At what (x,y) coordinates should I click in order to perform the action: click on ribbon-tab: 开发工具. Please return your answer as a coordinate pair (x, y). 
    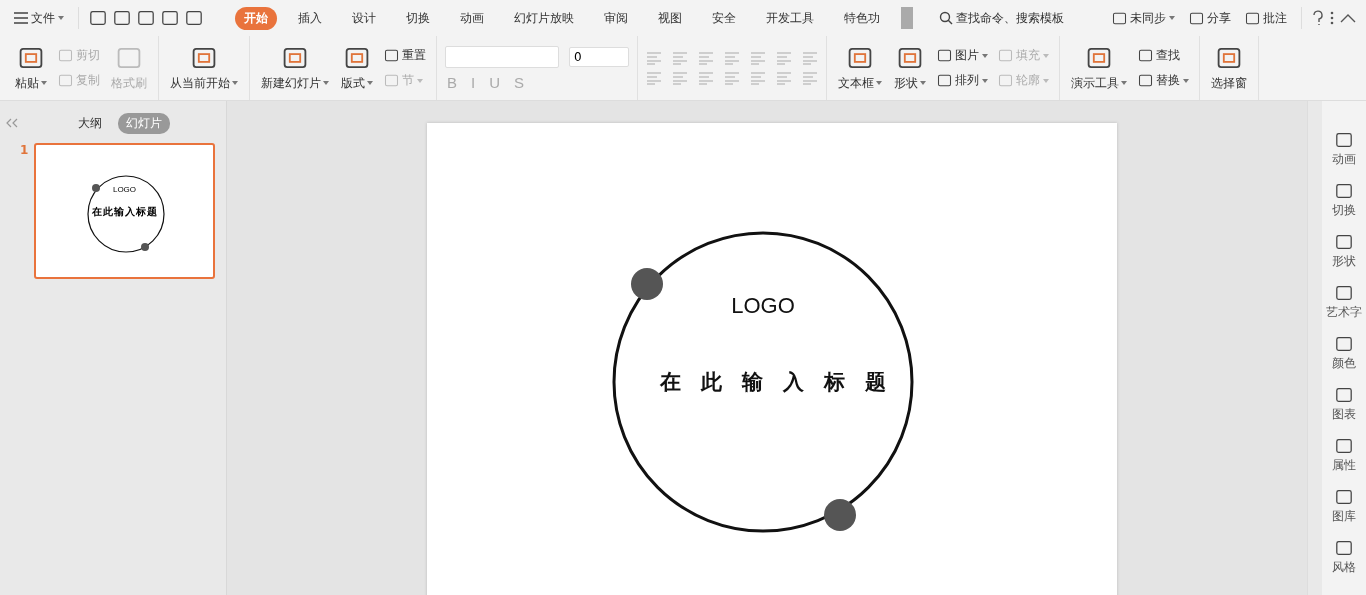
    Looking at the image, I should click on (790, 18).